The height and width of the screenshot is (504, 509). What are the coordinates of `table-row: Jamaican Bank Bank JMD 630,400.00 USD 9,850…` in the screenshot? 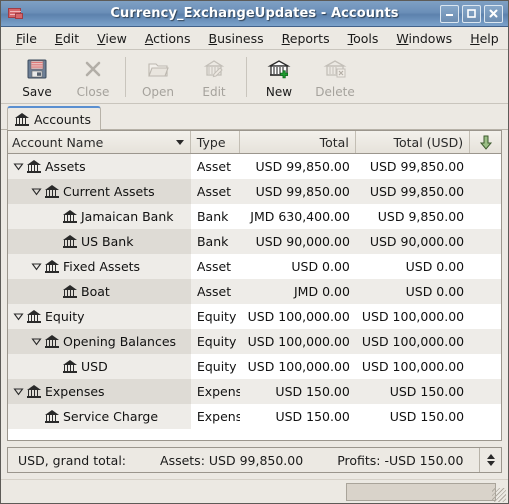 It's located at (254, 216).